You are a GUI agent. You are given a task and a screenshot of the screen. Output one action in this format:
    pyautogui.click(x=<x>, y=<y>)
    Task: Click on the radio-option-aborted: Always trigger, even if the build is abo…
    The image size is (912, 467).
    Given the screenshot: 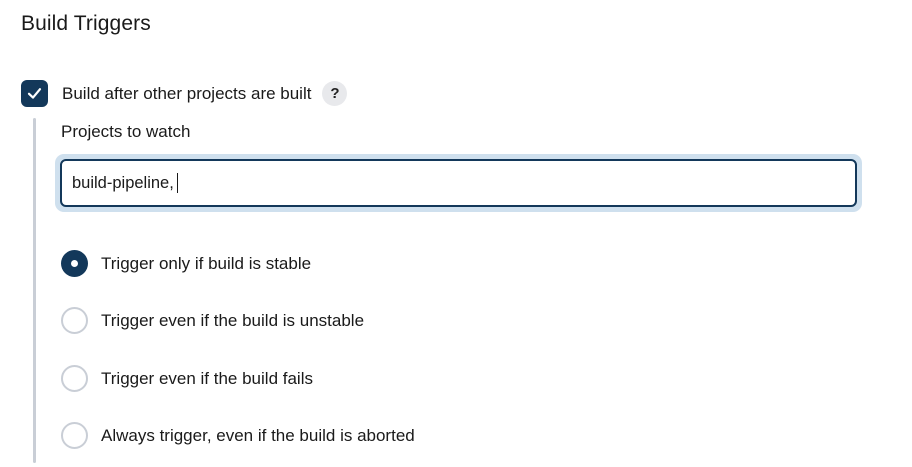 What is the action you would take?
    pyautogui.click(x=238, y=435)
    